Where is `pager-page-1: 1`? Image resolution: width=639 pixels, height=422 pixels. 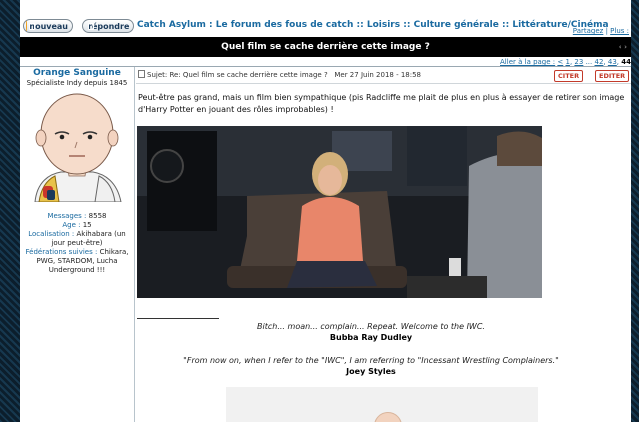
pager-page-1: 1 is located at coordinates (568, 62).